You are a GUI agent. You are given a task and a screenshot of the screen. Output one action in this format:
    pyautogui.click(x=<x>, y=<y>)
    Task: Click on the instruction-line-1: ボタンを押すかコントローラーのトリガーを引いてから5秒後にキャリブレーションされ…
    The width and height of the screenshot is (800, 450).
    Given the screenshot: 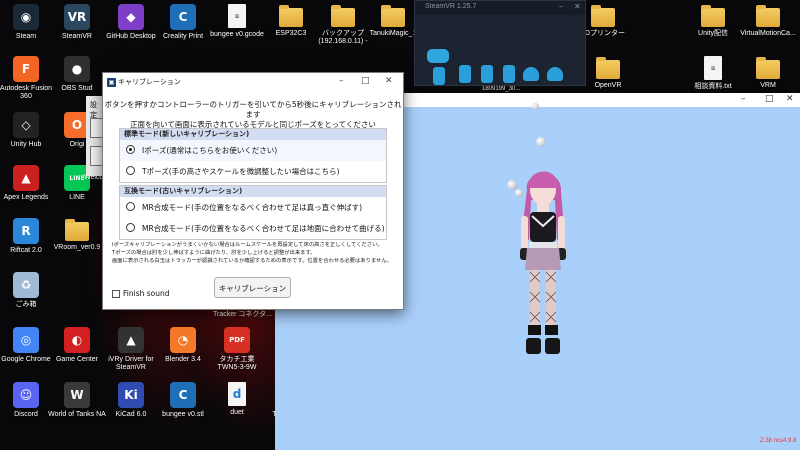 What is the action you would take?
    pyautogui.click(x=253, y=109)
    